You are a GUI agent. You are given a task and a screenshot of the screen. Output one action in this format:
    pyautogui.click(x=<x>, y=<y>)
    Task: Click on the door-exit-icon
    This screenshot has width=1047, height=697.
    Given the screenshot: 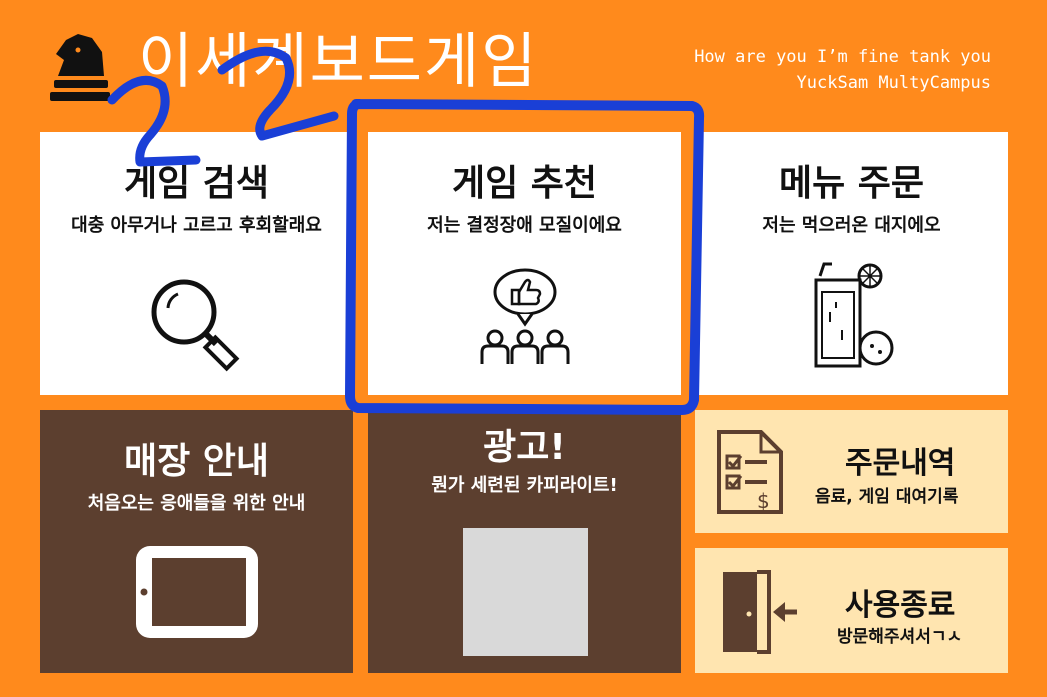 What is the action you would take?
    pyautogui.click(x=760, y=612)
    